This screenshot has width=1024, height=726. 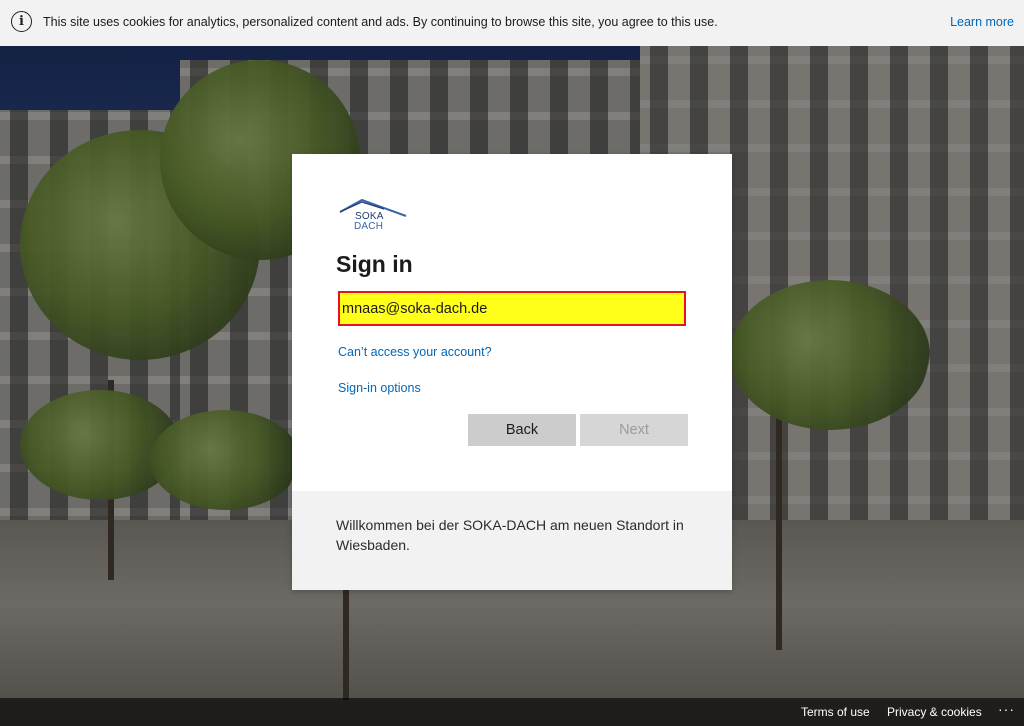 I want to click on learn-more-link: Learn more, so click(x=982, y=22).